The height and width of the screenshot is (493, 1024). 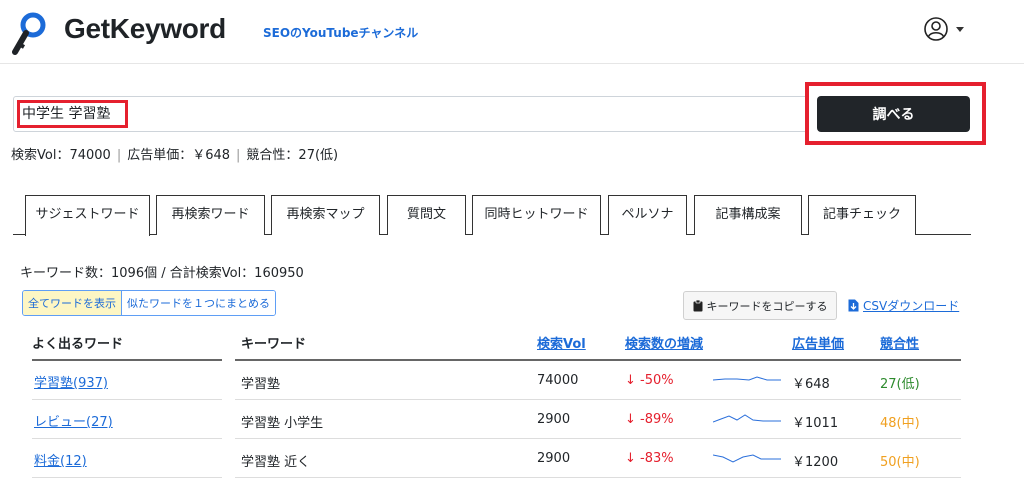 I want to click on tab-co-hit-words: 同時ヒットワード, so click(x=536, y=215).